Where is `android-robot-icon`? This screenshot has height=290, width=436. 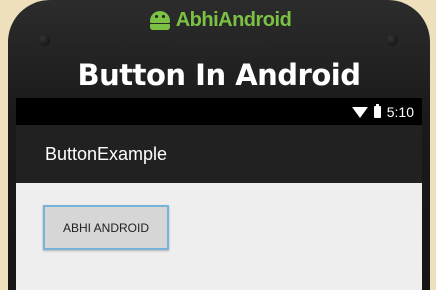 android-robot-icon is located at coordinates (160, 20).